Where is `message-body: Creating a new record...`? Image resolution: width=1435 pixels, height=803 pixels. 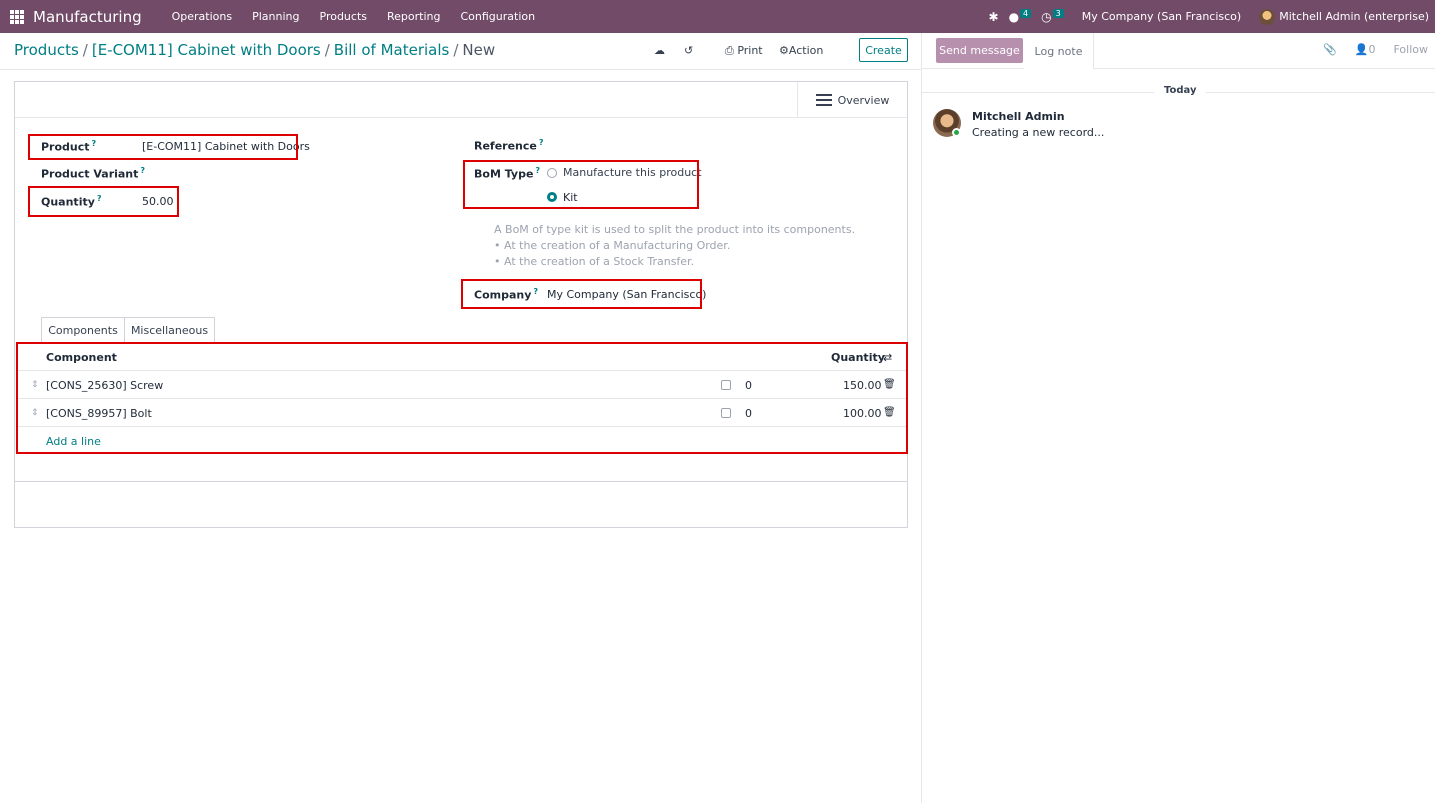
message-body: Creating a new record... is located at coordinates (1038, 132).